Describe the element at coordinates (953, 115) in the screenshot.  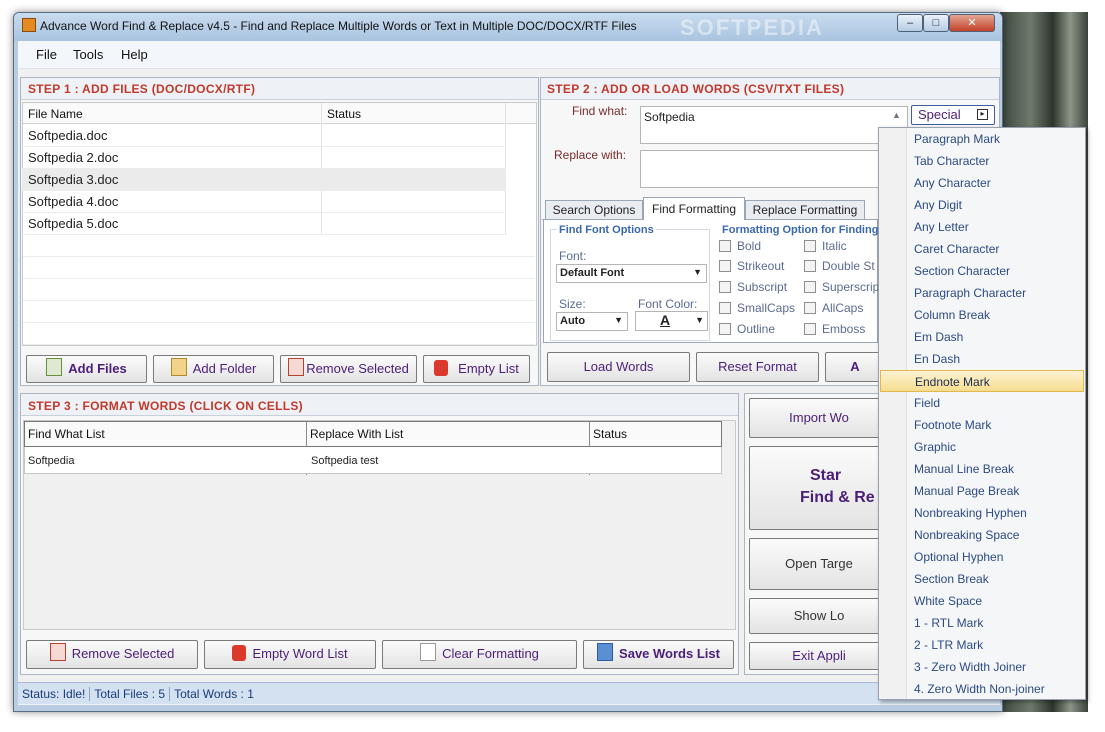
I see `special-button: Special ▸` at that location.